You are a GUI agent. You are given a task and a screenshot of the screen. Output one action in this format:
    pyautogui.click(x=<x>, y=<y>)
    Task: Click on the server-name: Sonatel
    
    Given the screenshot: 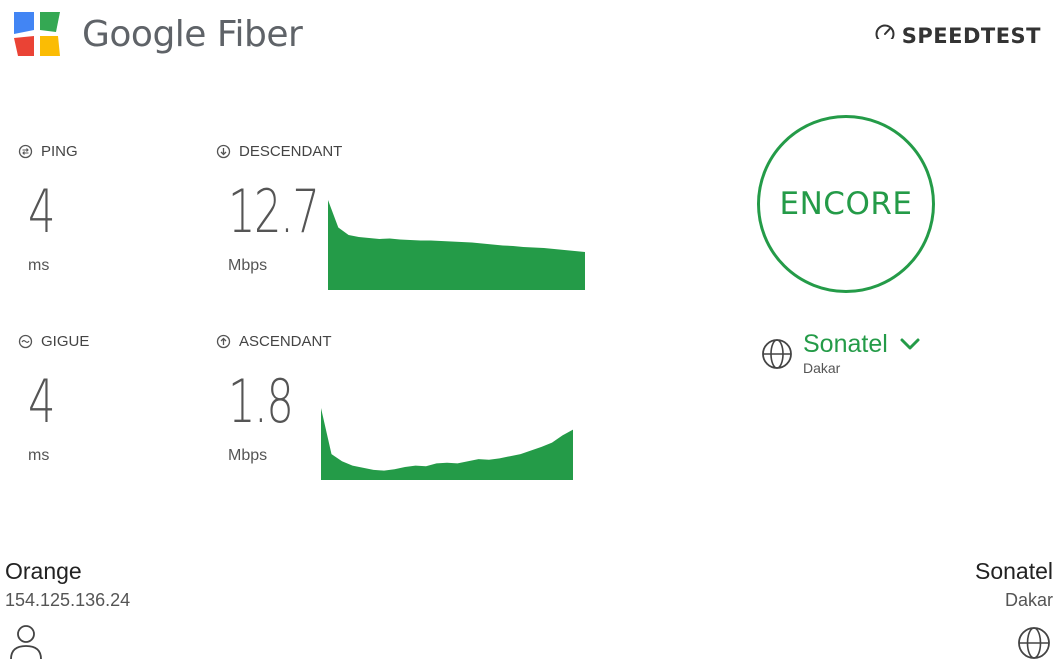 What is the action you would take?
    pyautogui.click(x=845, y=344)
    